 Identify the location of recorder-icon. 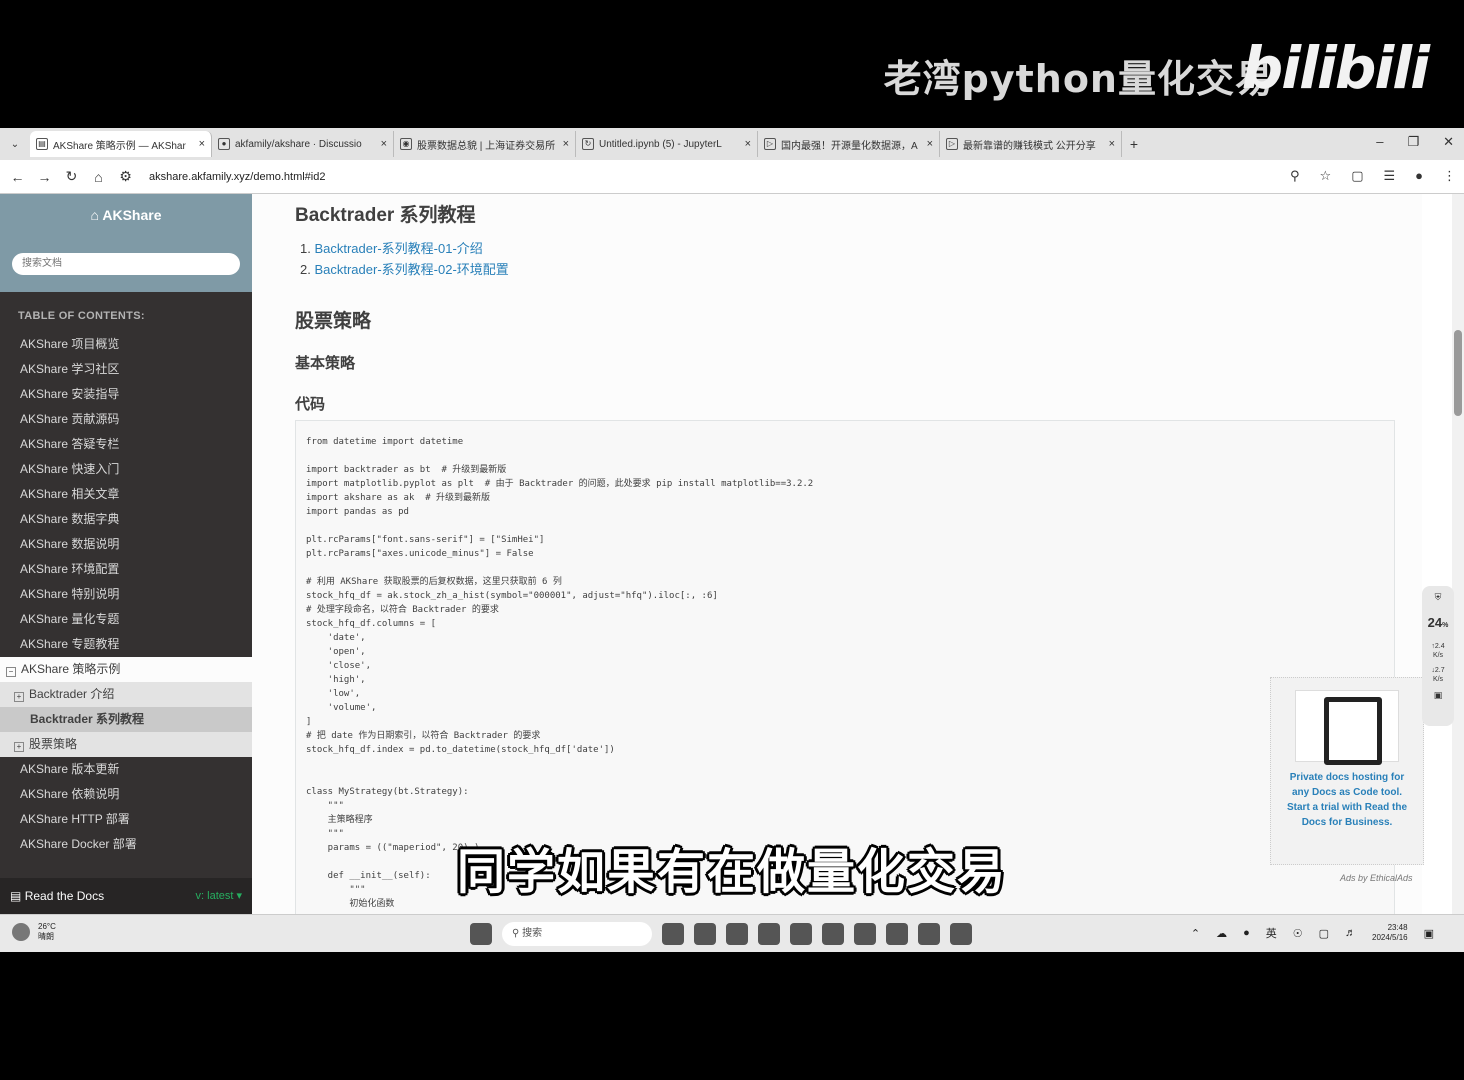
(961, 934).